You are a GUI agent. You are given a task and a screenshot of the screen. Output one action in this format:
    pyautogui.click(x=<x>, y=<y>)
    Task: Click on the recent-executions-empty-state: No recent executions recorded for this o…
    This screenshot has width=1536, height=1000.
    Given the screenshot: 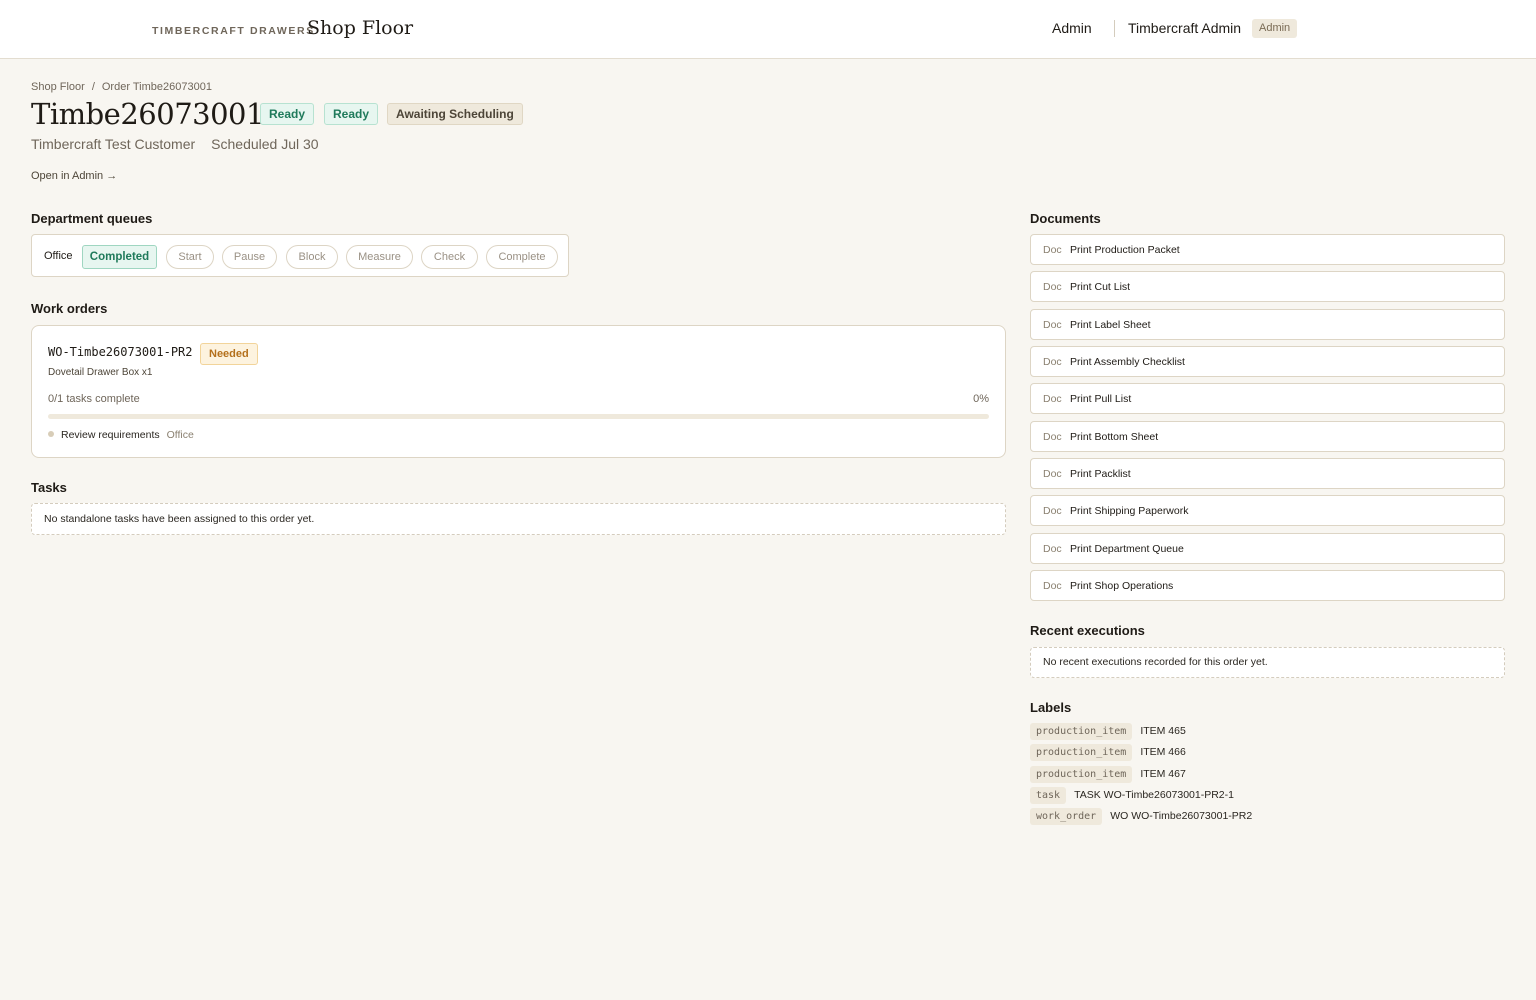 What is the action you would take?
    pyautogui.click(x=1267, y=662)
    